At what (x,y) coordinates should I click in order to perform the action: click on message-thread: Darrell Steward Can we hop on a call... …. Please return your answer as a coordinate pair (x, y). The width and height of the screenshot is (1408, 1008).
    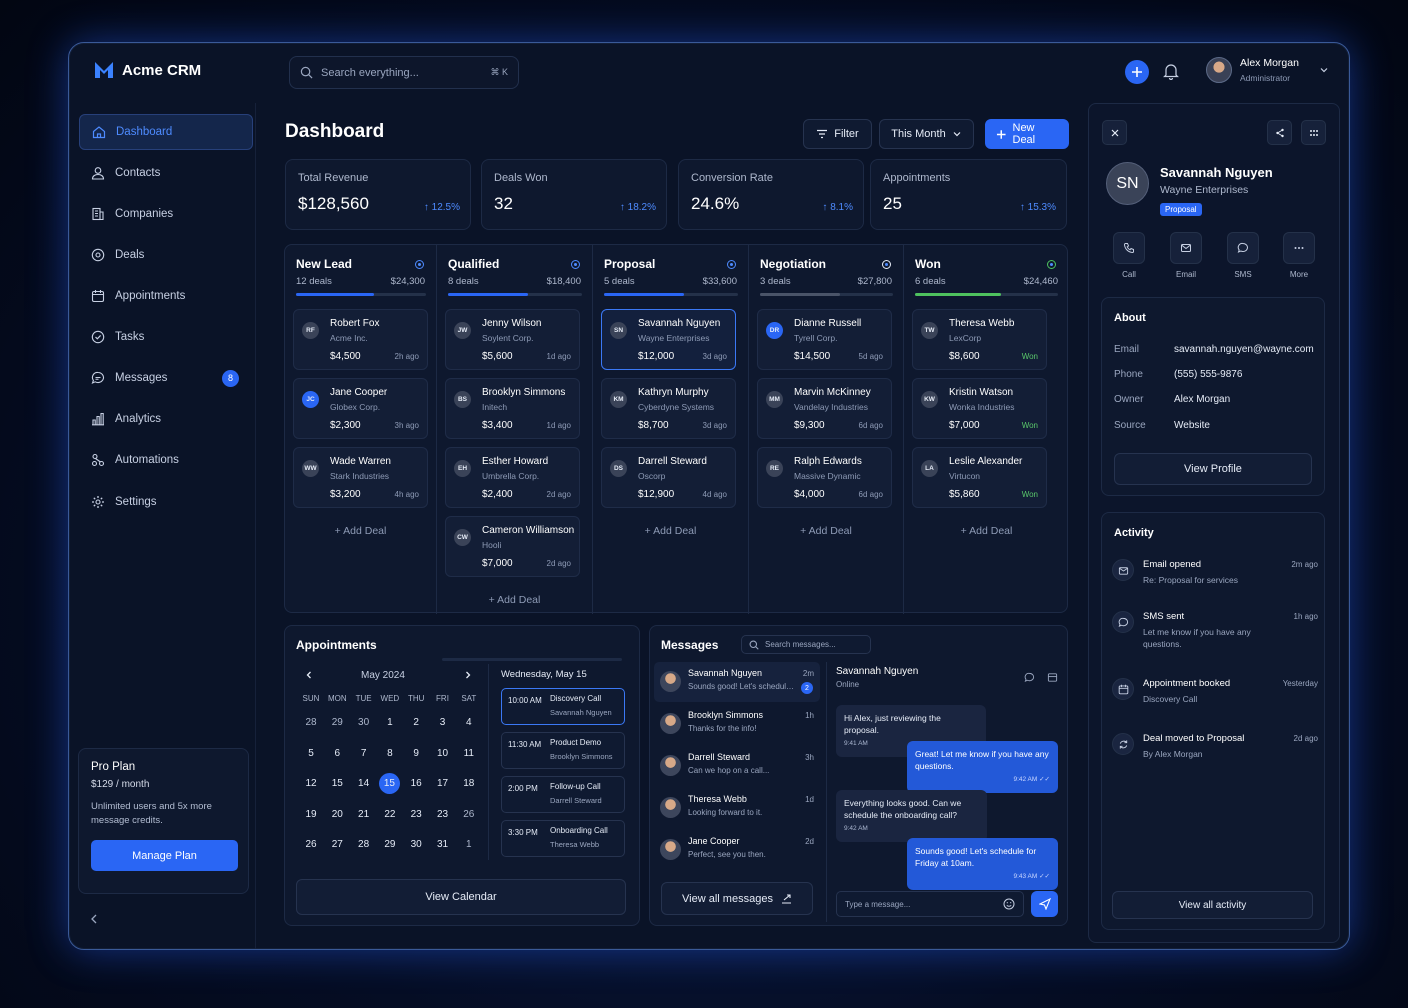
    Looking at the image, I should click on (737, 766).